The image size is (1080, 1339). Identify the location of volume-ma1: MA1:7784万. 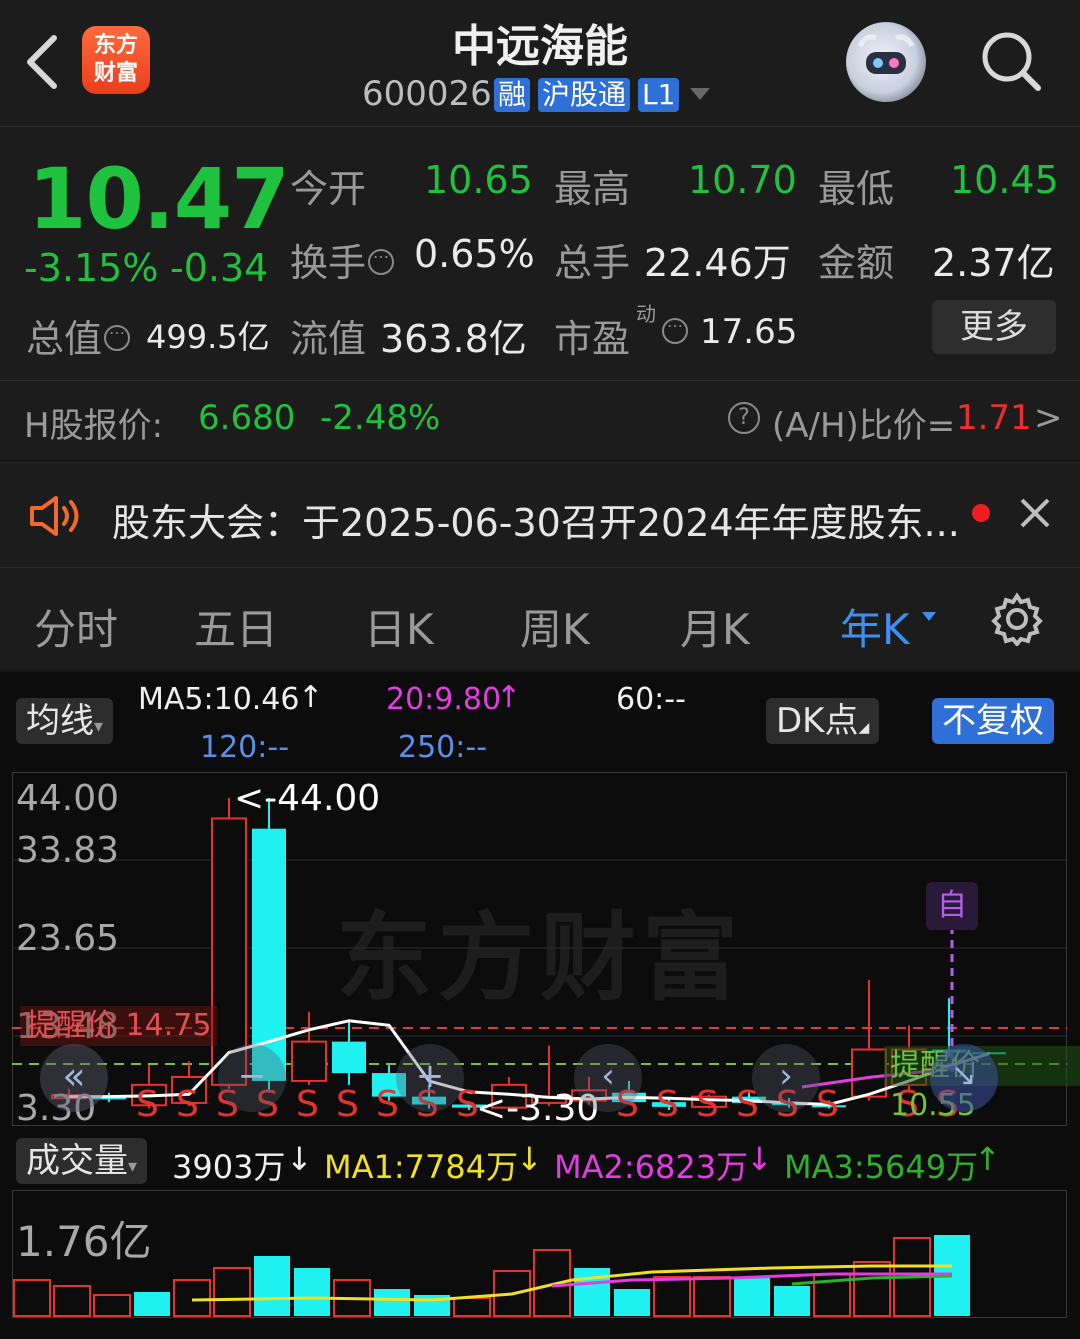
(421, 1167).